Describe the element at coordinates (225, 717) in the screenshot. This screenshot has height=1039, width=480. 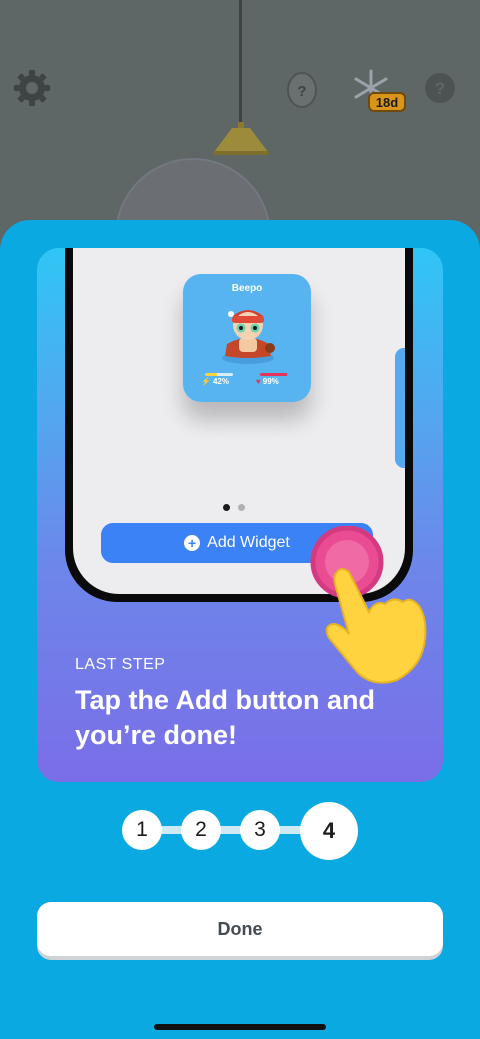
I see `step-title: Tap the Add button and you’re done!` at that location.